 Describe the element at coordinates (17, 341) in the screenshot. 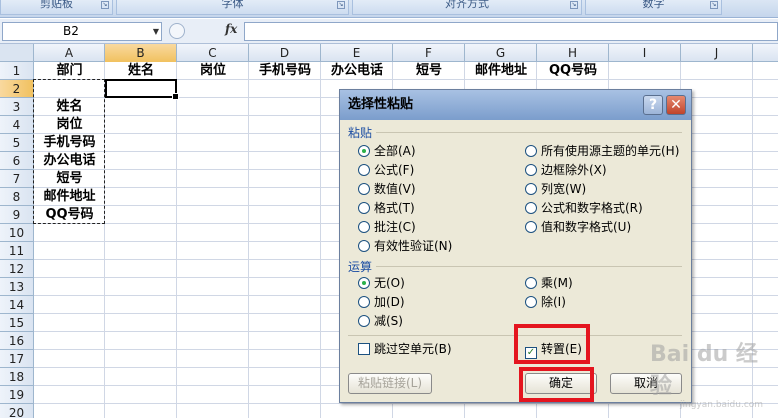

I see `row-header: 16` at that location.